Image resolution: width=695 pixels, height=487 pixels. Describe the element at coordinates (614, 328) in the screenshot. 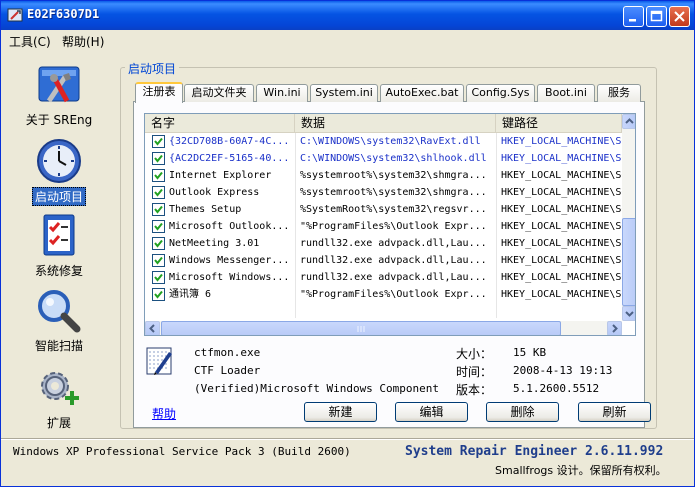

I see `scroll-right-button` at that location.